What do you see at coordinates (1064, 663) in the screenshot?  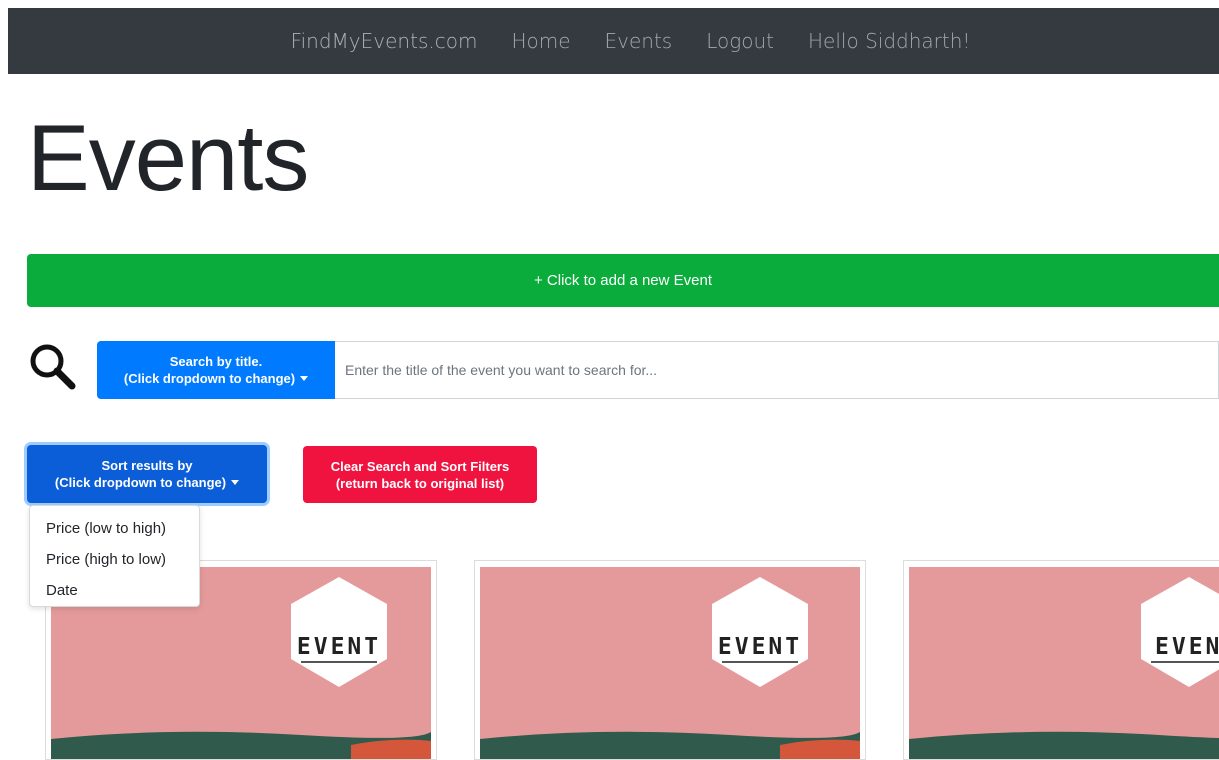 I see `event-card-image: EVEN` at bounding box center [1064, 663].